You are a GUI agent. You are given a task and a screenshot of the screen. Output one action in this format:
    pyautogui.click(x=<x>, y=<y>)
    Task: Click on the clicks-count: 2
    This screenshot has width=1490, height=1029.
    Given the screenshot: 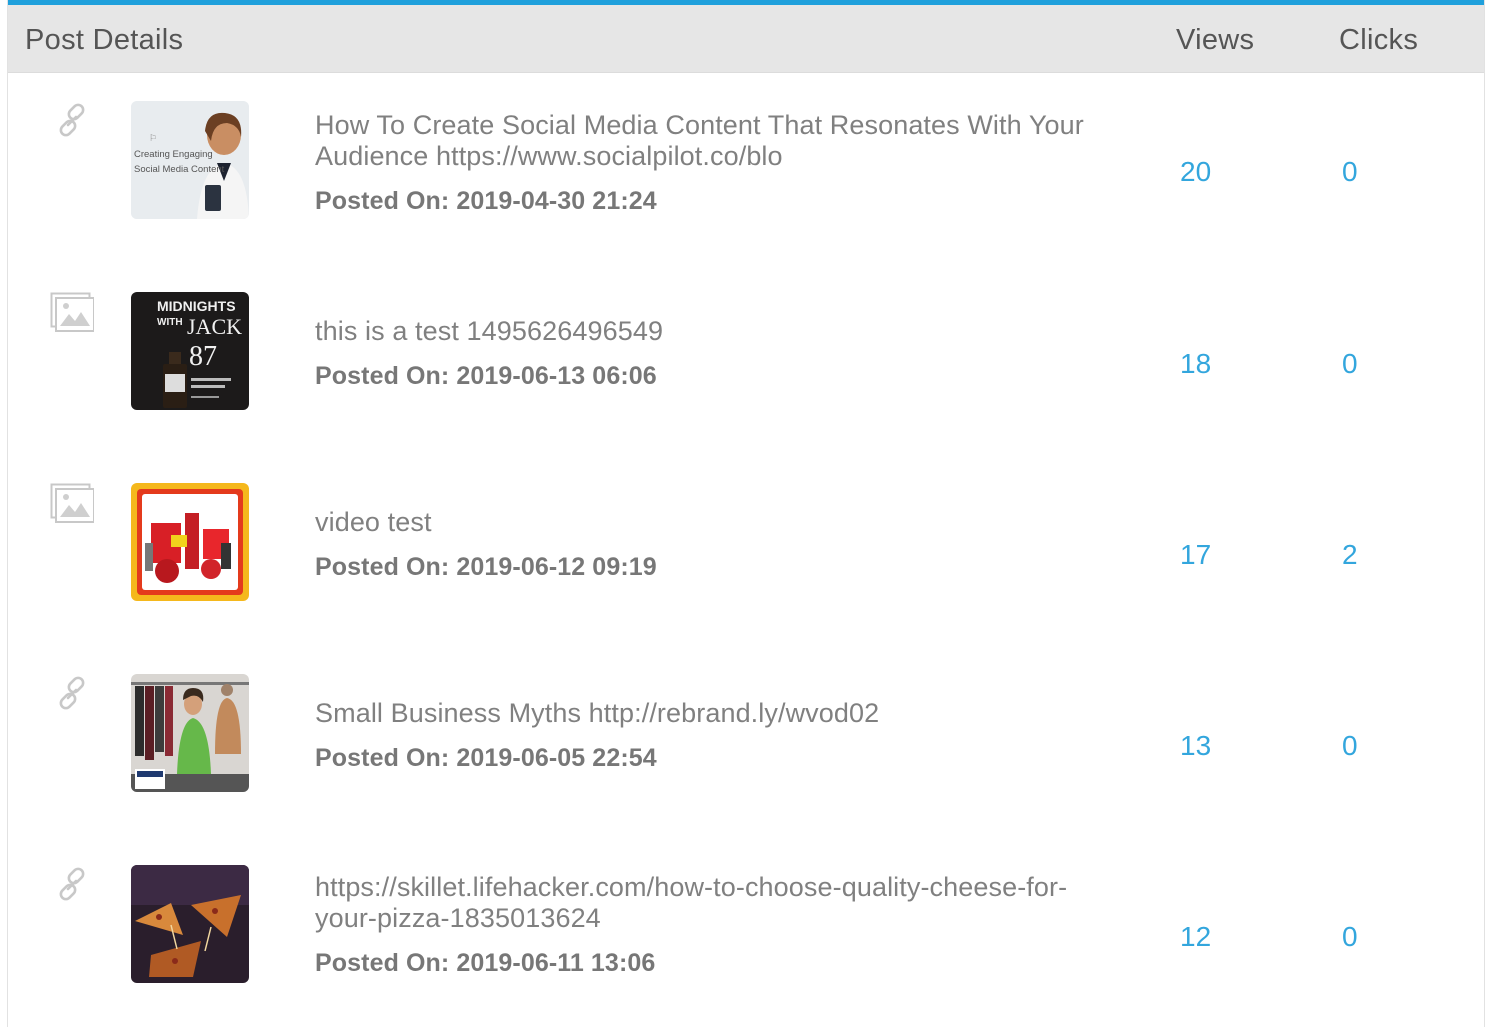 What is the action you would take?
    pyautogui.click(x=1350, y=554)
    